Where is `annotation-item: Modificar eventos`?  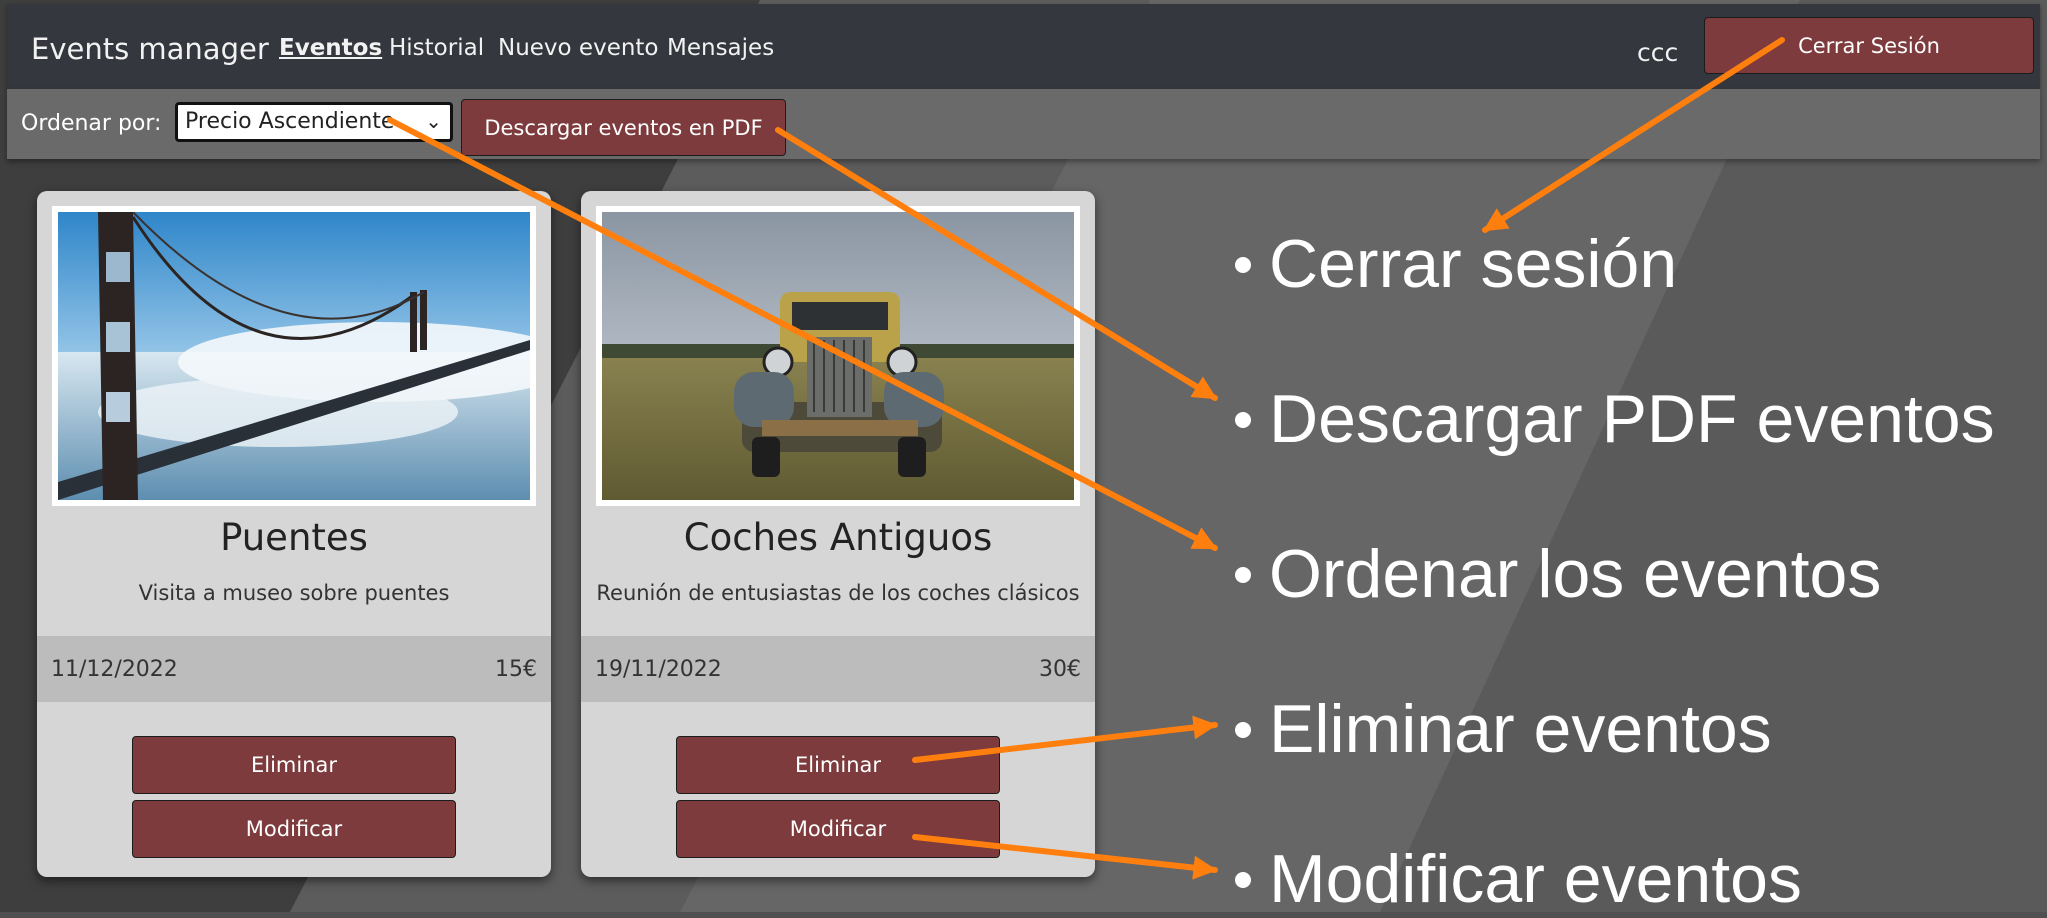
annotation-item: Modificar eventos is located at coordinates (1518, 879).